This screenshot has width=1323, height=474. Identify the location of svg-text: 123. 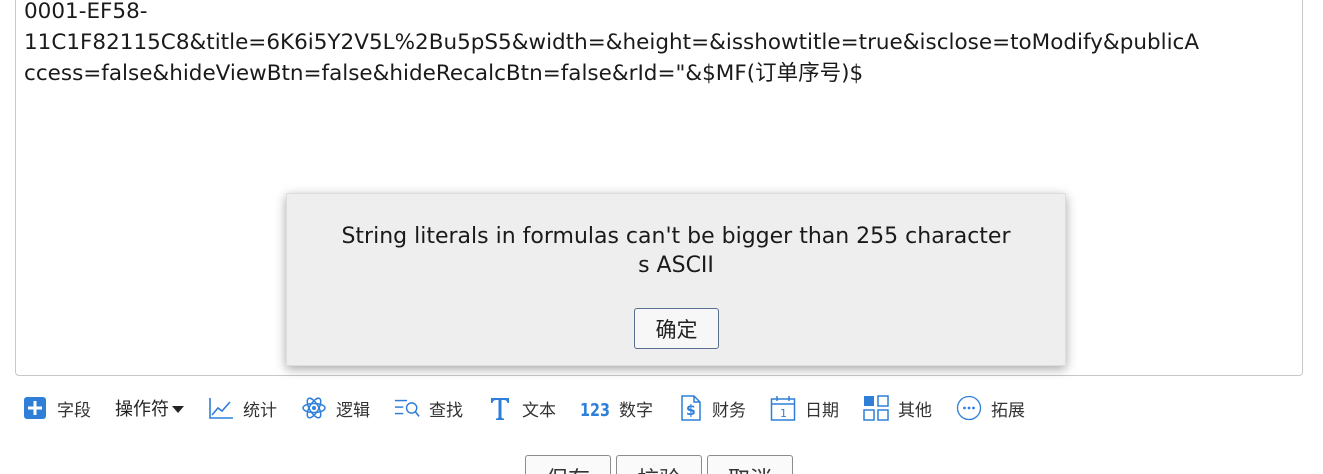
(595, 410).